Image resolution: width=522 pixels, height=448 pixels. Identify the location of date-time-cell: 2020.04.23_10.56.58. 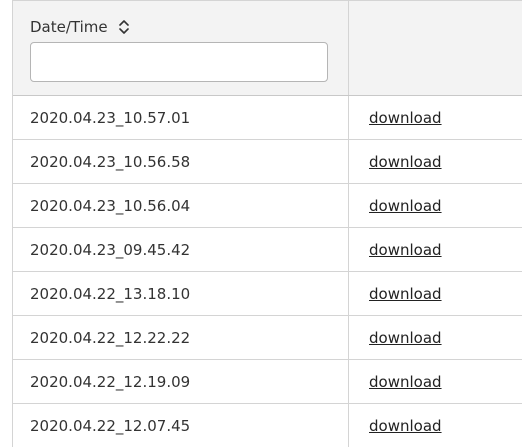
(181, 161).